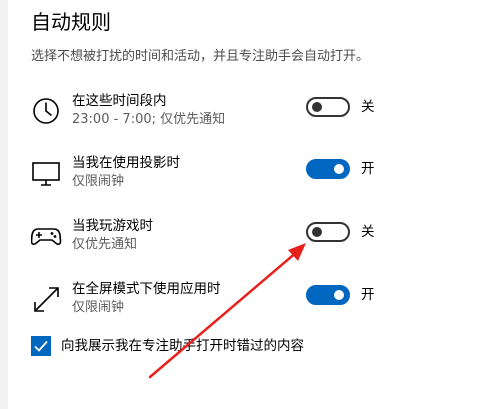 The height and width of the screenshot is (409, 496). What do you see at coordinates (149, 119) in the screenshot?
I see `rule-subtitle: 23:00 - 7:00; 仅优先通知` at bounding box center [149, 119].